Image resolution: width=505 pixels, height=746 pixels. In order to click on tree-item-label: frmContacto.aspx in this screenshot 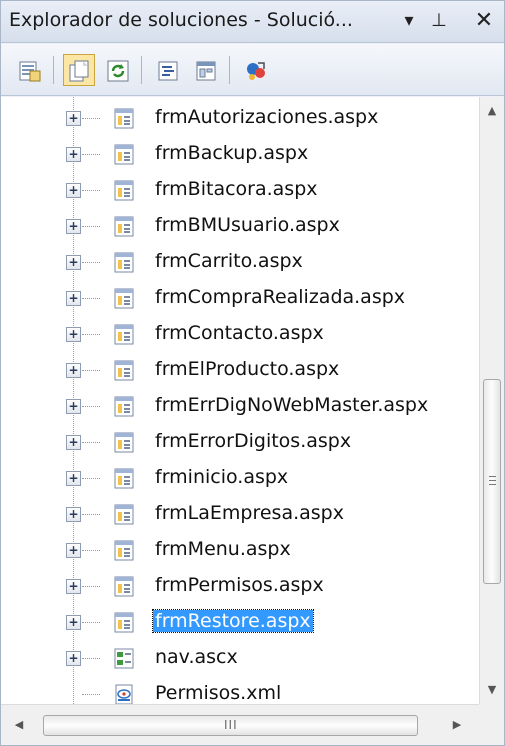, I will do `click(239, 333)`.